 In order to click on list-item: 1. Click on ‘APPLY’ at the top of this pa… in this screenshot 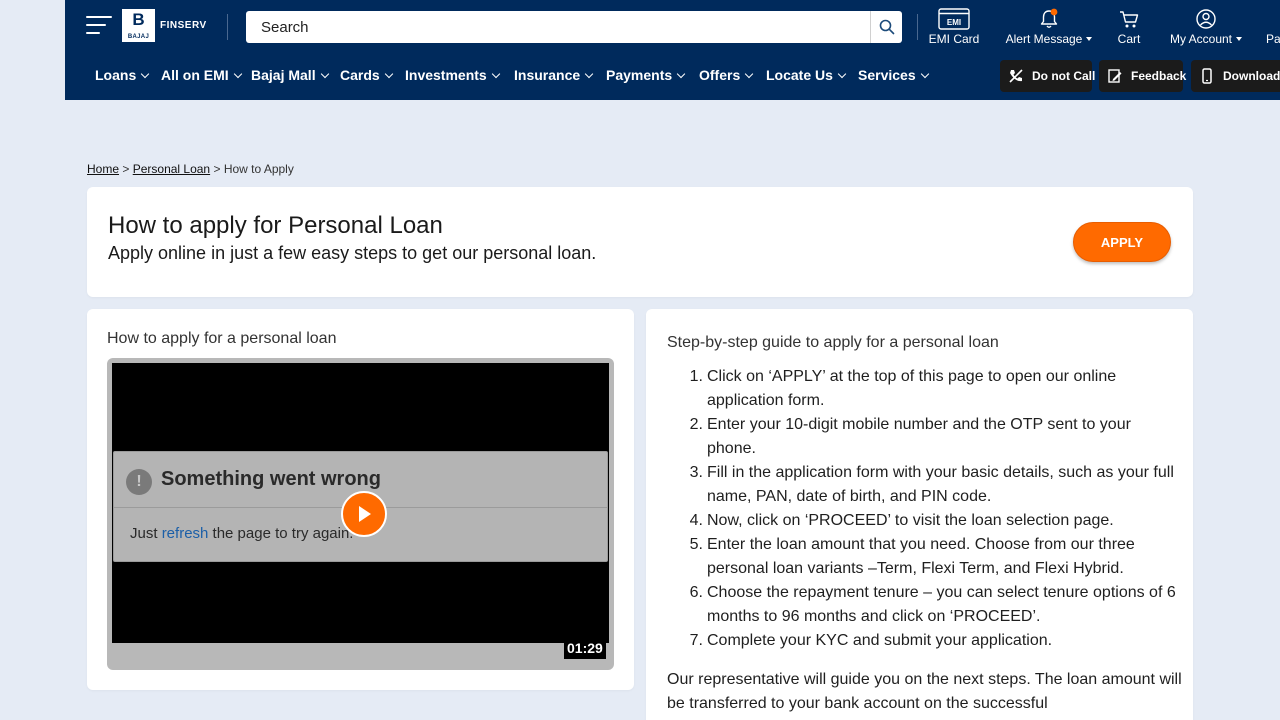, I will do `click(922, 389)`.